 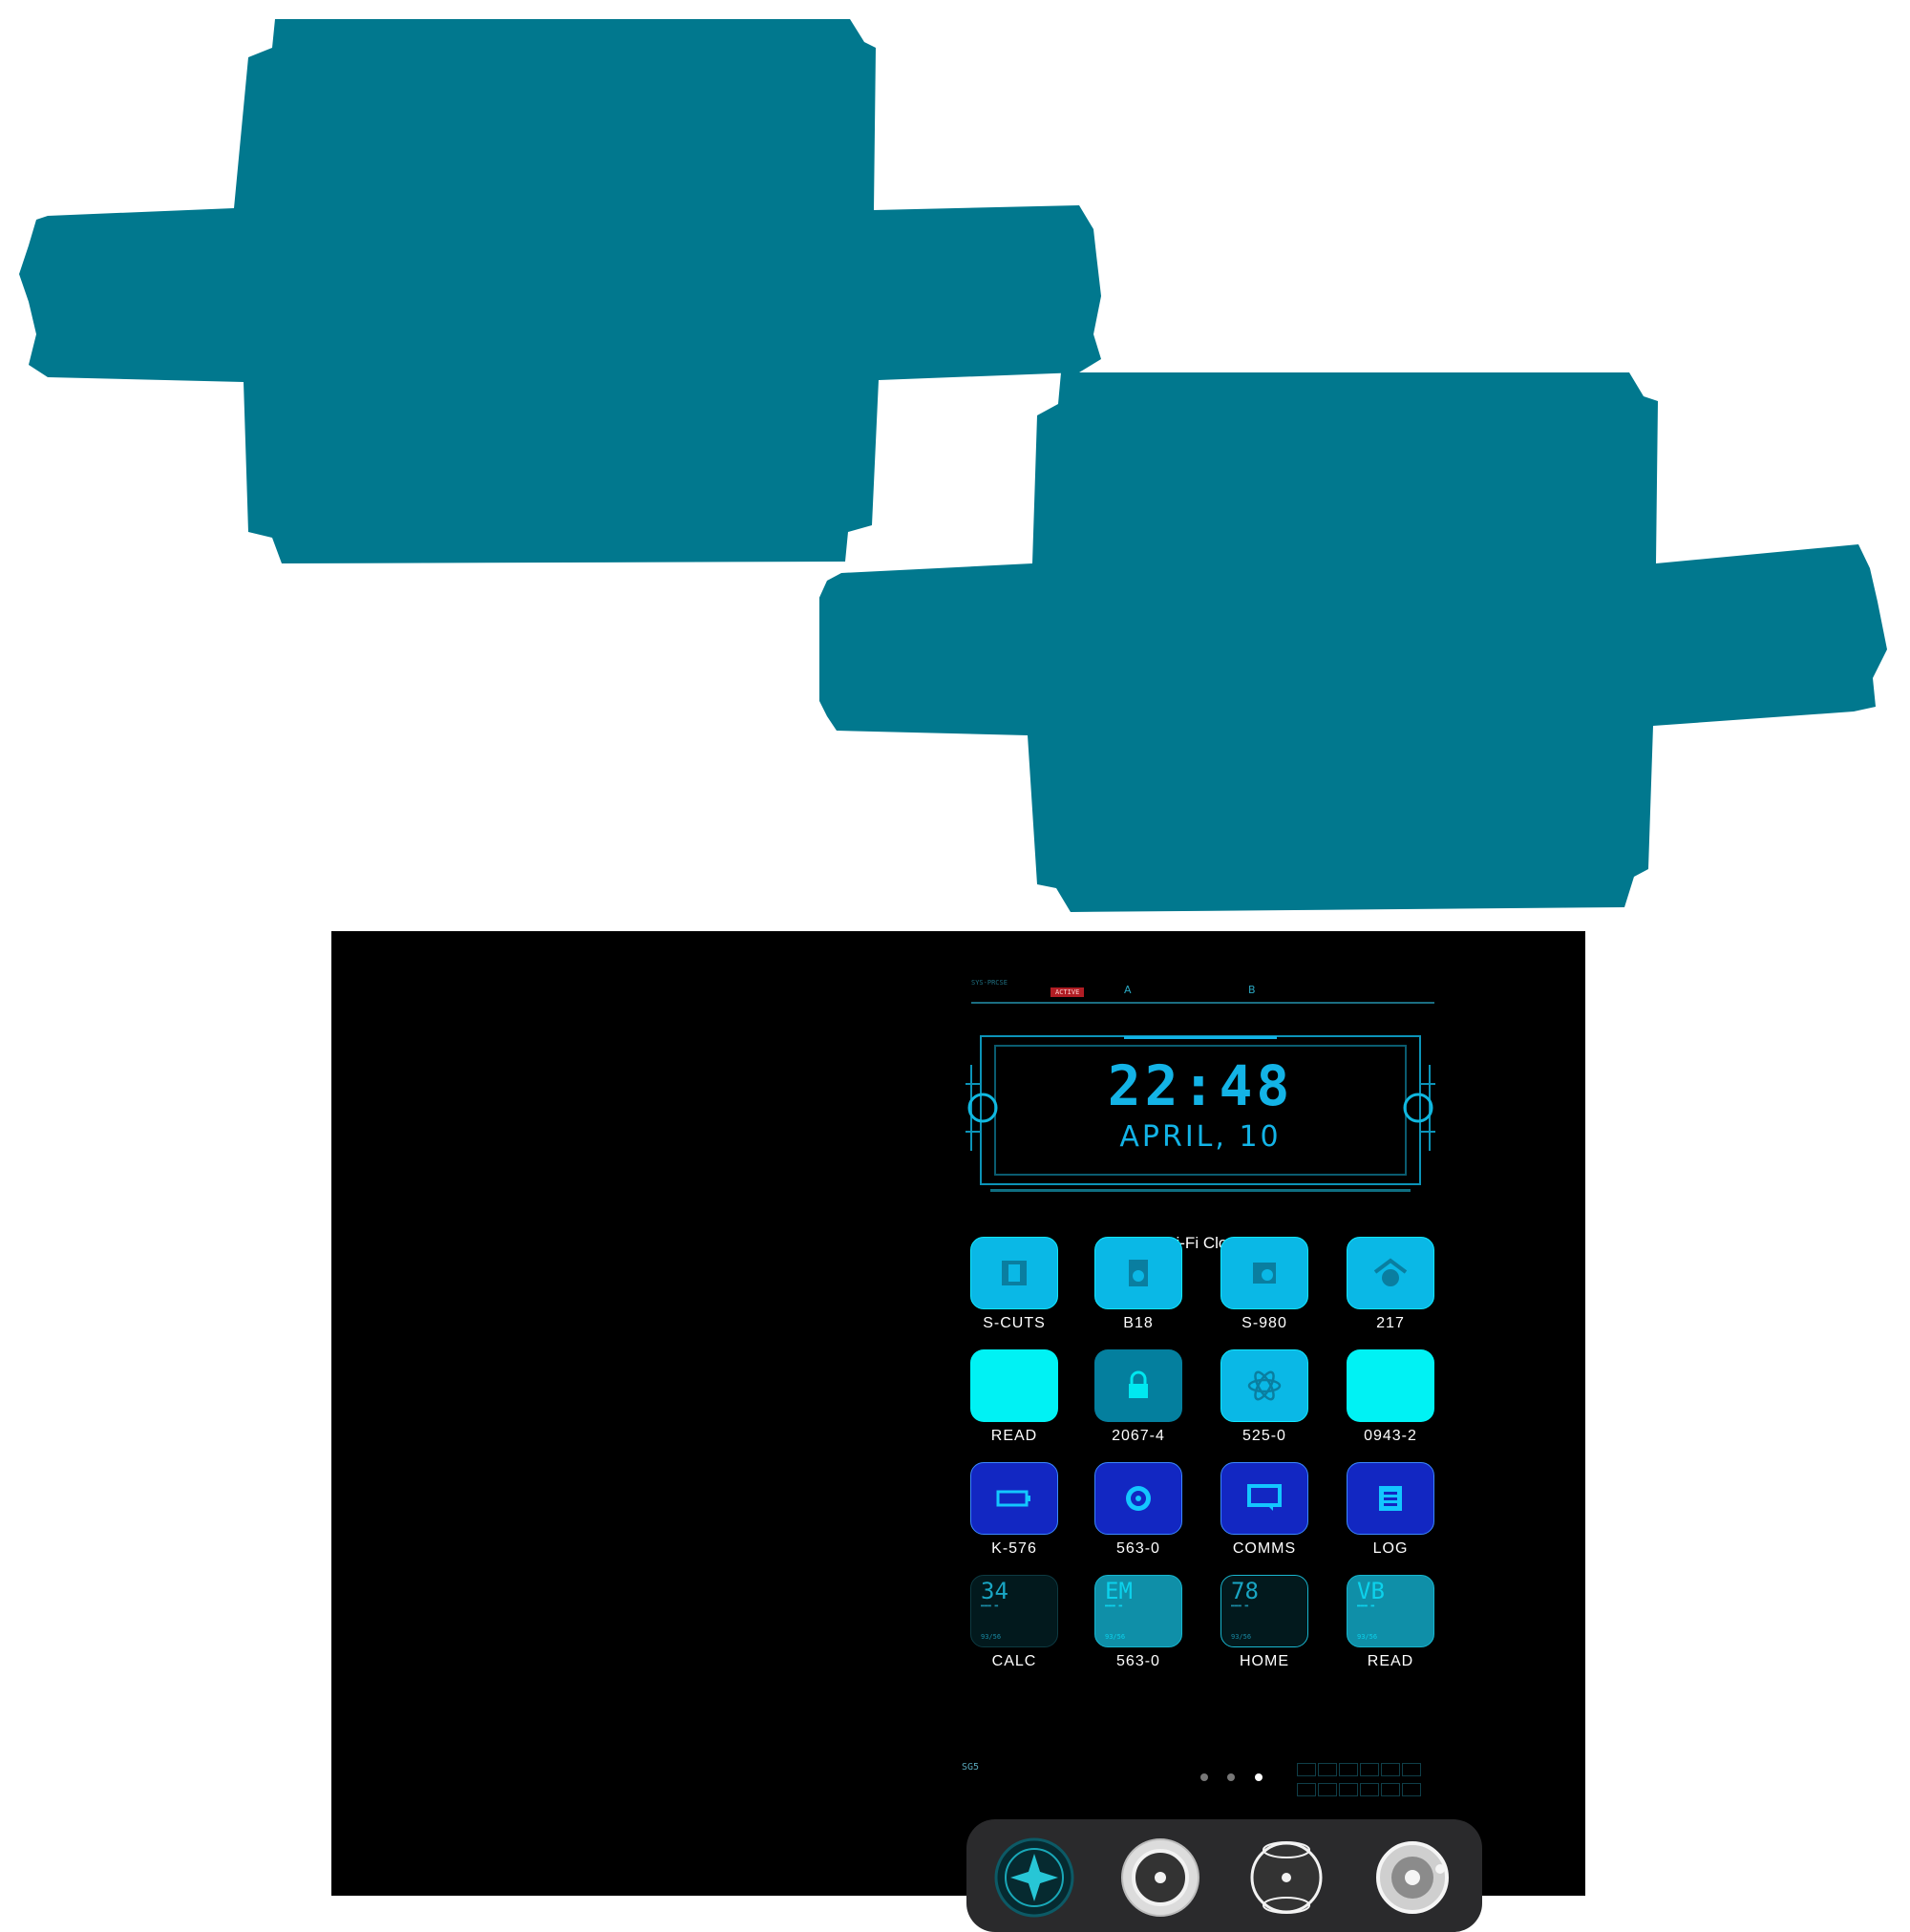 I want to click on app-label: COMMS, so click(x=1264, y=1548).